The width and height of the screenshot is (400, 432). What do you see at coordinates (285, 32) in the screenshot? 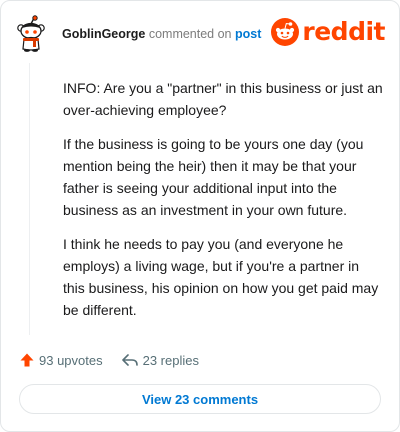
I see `reddit-snoo-icon` at bounding box center [285, 32].